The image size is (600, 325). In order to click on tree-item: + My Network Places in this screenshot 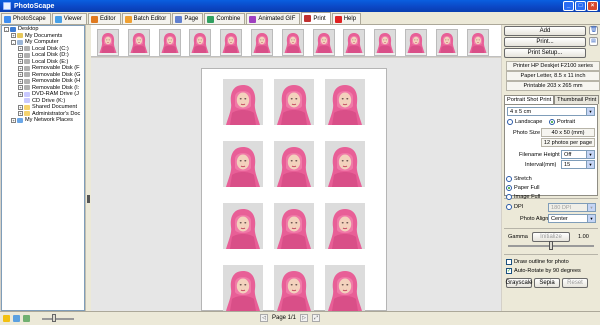, I will do `click(43, 120)`.